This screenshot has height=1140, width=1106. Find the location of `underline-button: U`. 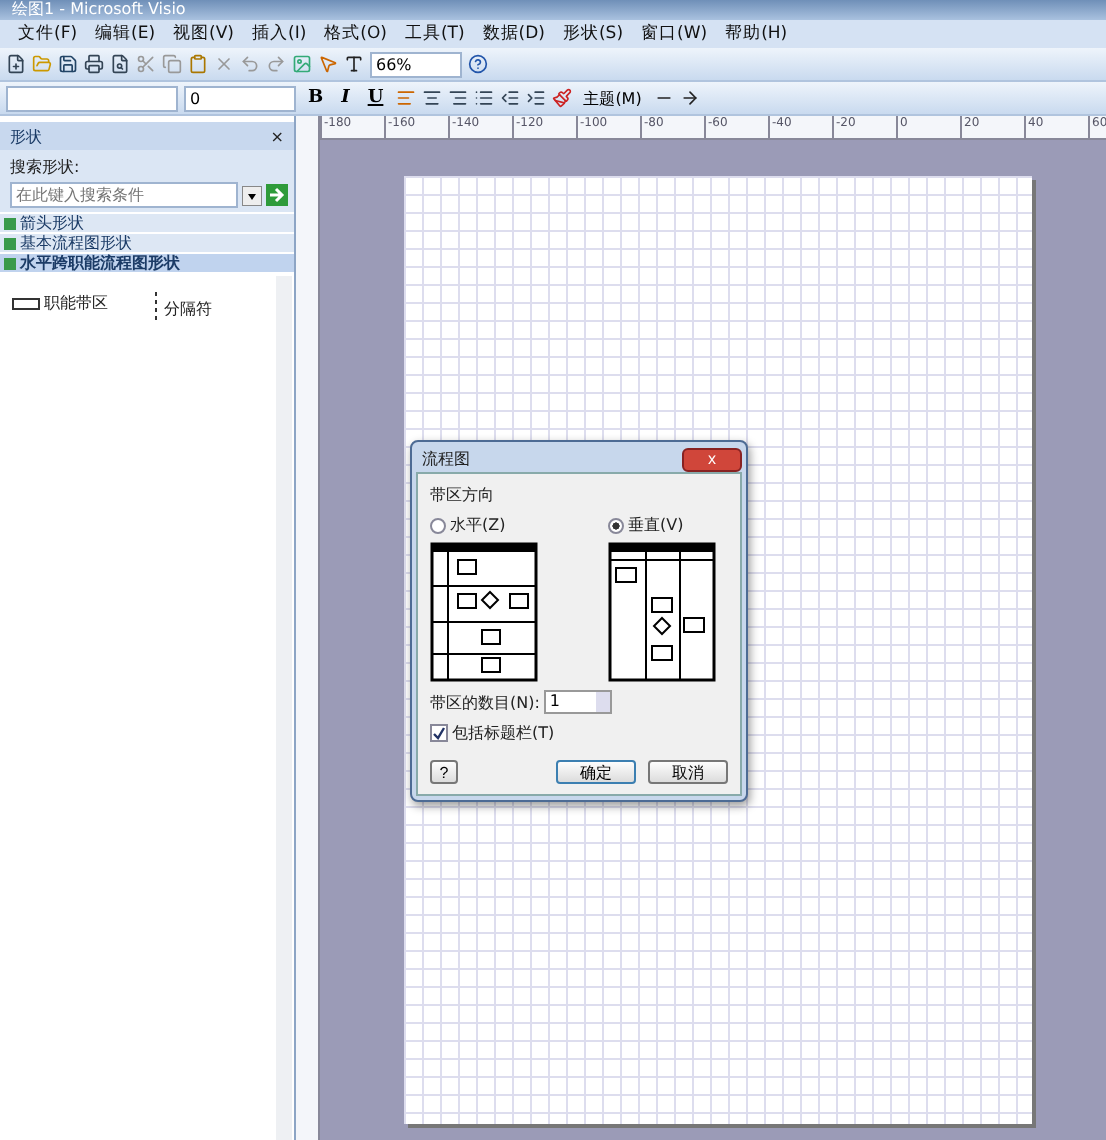

underline-button: U is located at coordinates (375, 98).